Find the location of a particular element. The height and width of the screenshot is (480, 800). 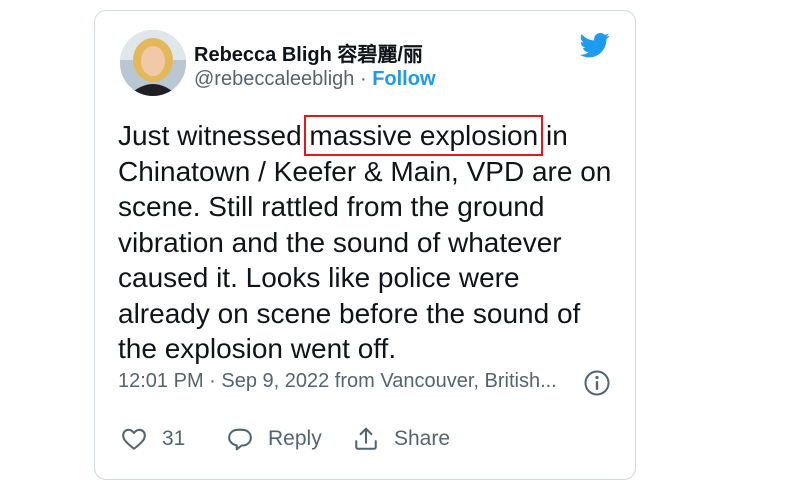

highlighted-phrase: massive explosion is located at coordinates (424, 135).